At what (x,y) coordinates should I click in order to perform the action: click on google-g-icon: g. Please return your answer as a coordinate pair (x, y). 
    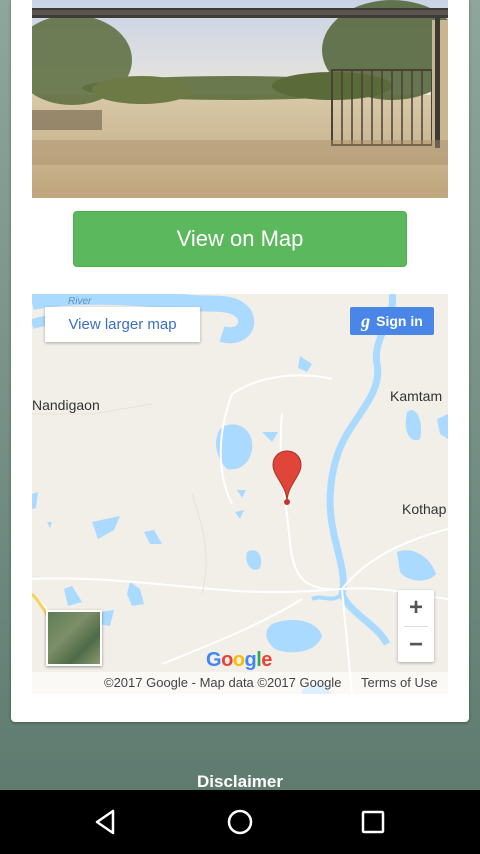
    Looking at the image, I should click on (366, 320).